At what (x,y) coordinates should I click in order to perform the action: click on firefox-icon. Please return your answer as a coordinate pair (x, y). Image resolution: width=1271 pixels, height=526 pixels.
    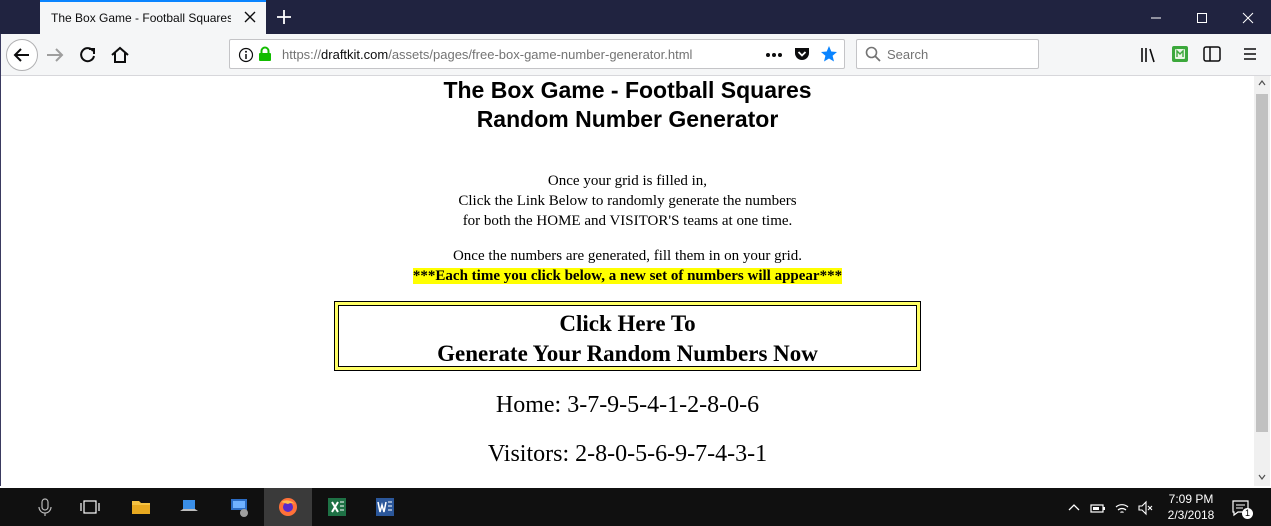
    Looking at the image, I should click on (288, 507).